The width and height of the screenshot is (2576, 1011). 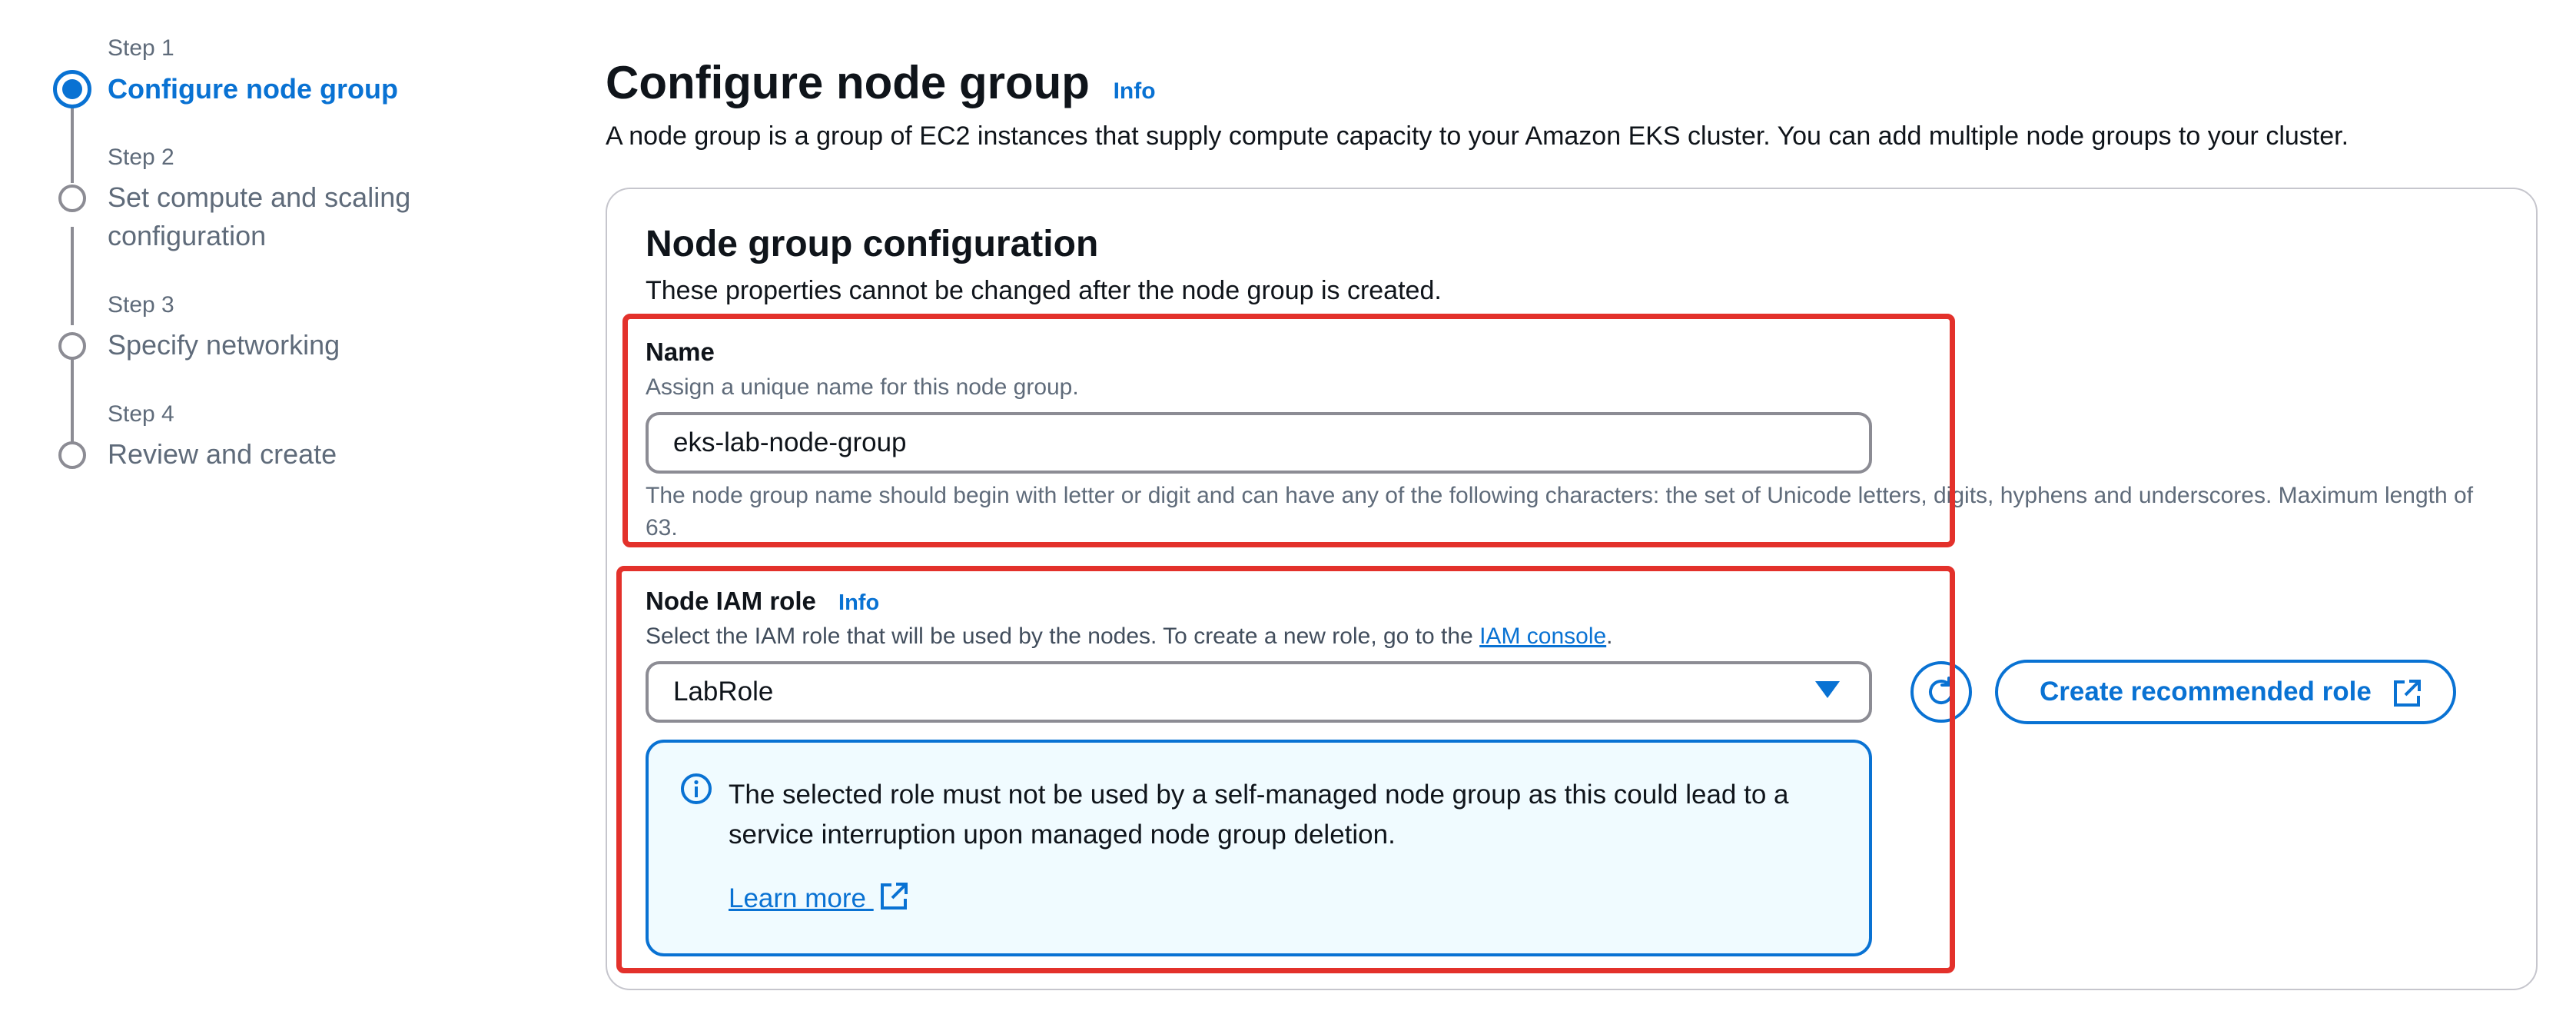 What do you see at coordinates (2206, 692) in the screenshot?
I see `create-recommended-role-label: Create recommended role` at bounding box center [2206, 692].